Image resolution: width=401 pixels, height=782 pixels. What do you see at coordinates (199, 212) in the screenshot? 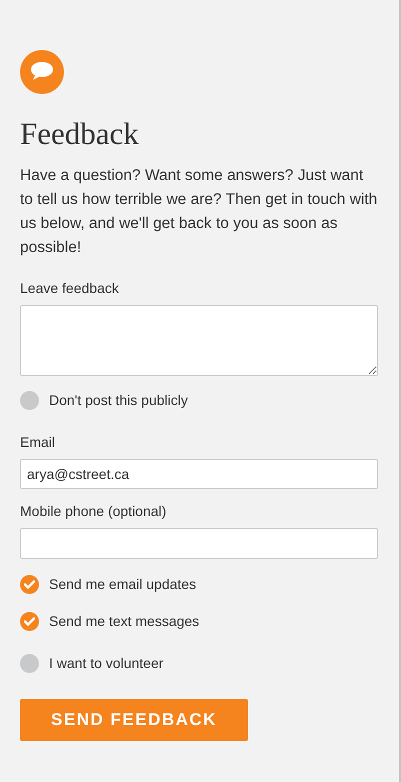
I see `intro-paragraph: Have a question? Want some answers? Just want to tell us how terrible we are? Then get in touch with us below, and we'll get back to you as soon as possible!` at bounding box center [199, 212].